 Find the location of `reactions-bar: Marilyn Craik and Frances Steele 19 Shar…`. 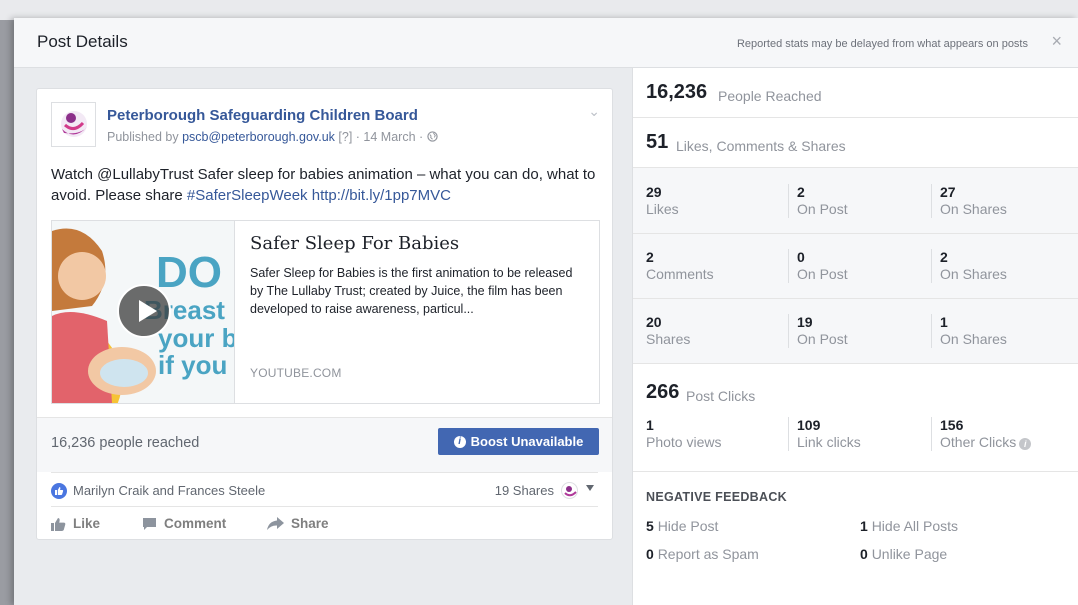

reactions-bar: Marilyn Craik and Frances Steele 19 Shar… is located at coordinates (324, 489).